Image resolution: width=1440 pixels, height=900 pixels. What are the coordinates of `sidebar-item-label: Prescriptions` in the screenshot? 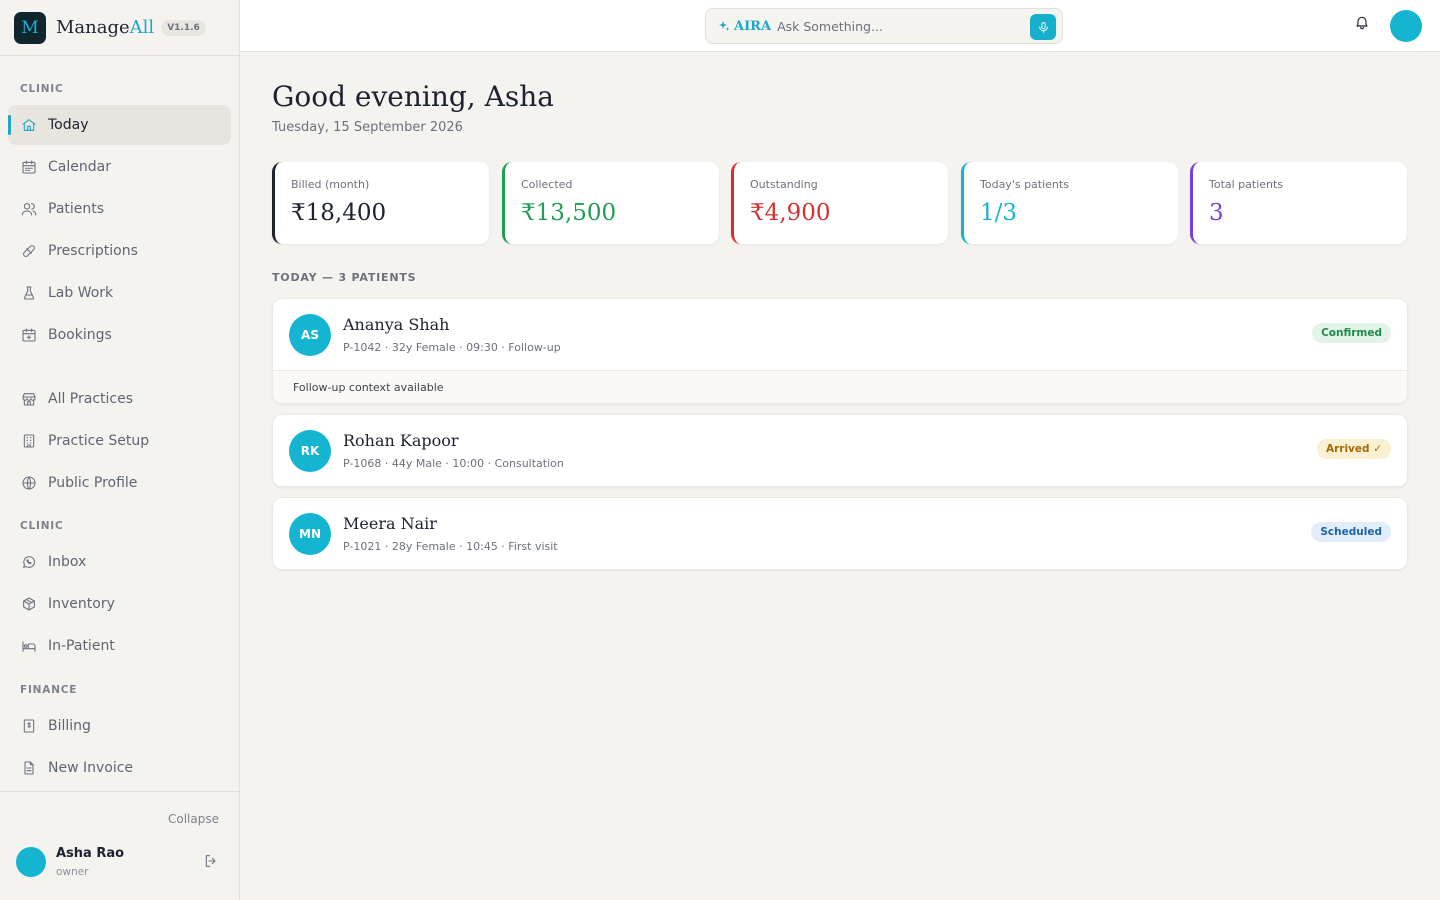 It's located at (93, 251).